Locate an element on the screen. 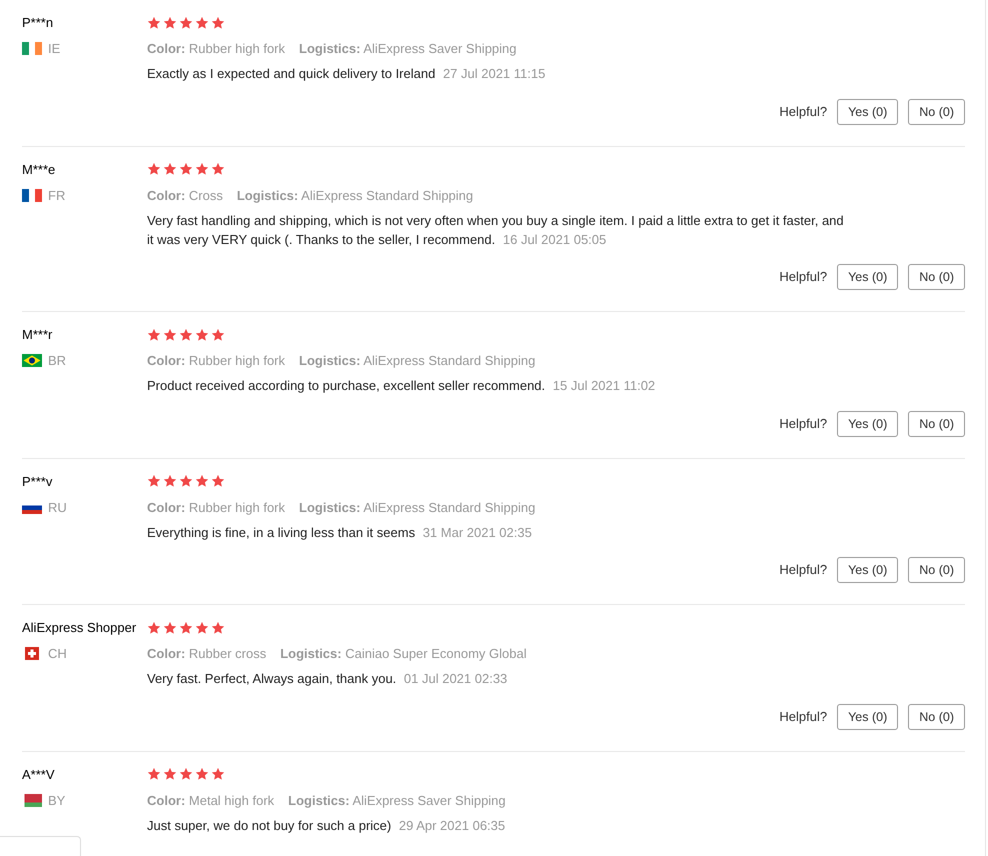 The height and width of the screenshot is (856, 988). country-code: BY is located at coordinates (57, 801).